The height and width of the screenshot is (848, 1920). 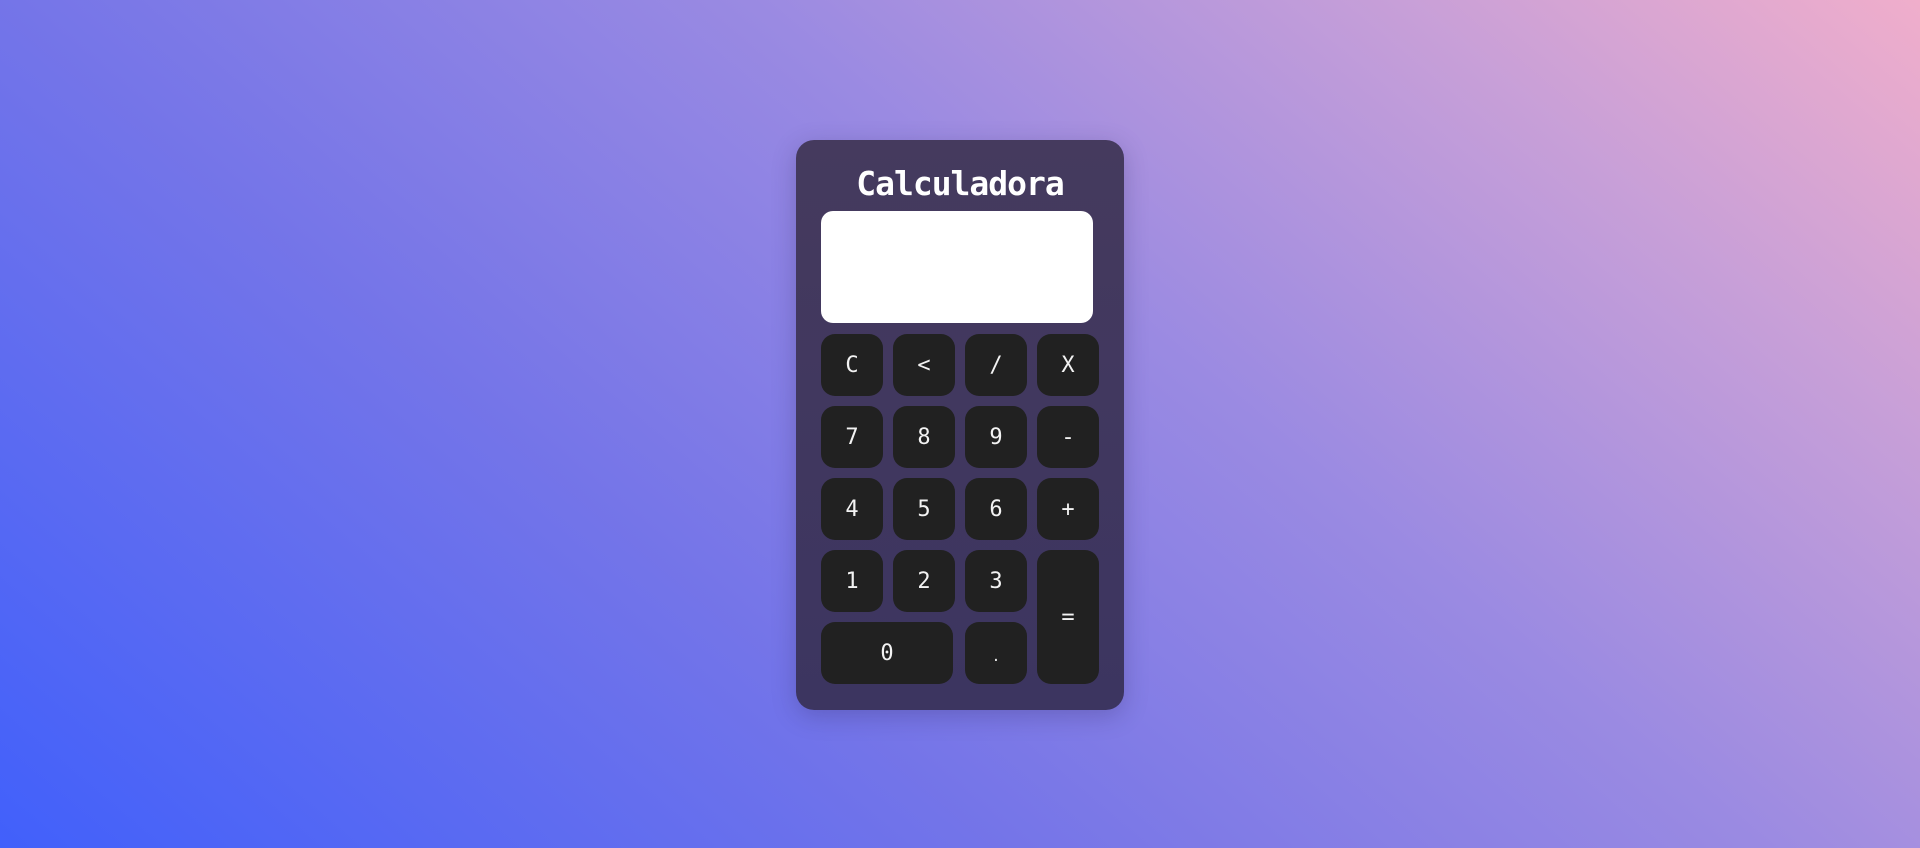 What do you see at coordinates (852, 509) in the screenshot?
I see `digit-4-button: 4` at bounding box center [852, 509].